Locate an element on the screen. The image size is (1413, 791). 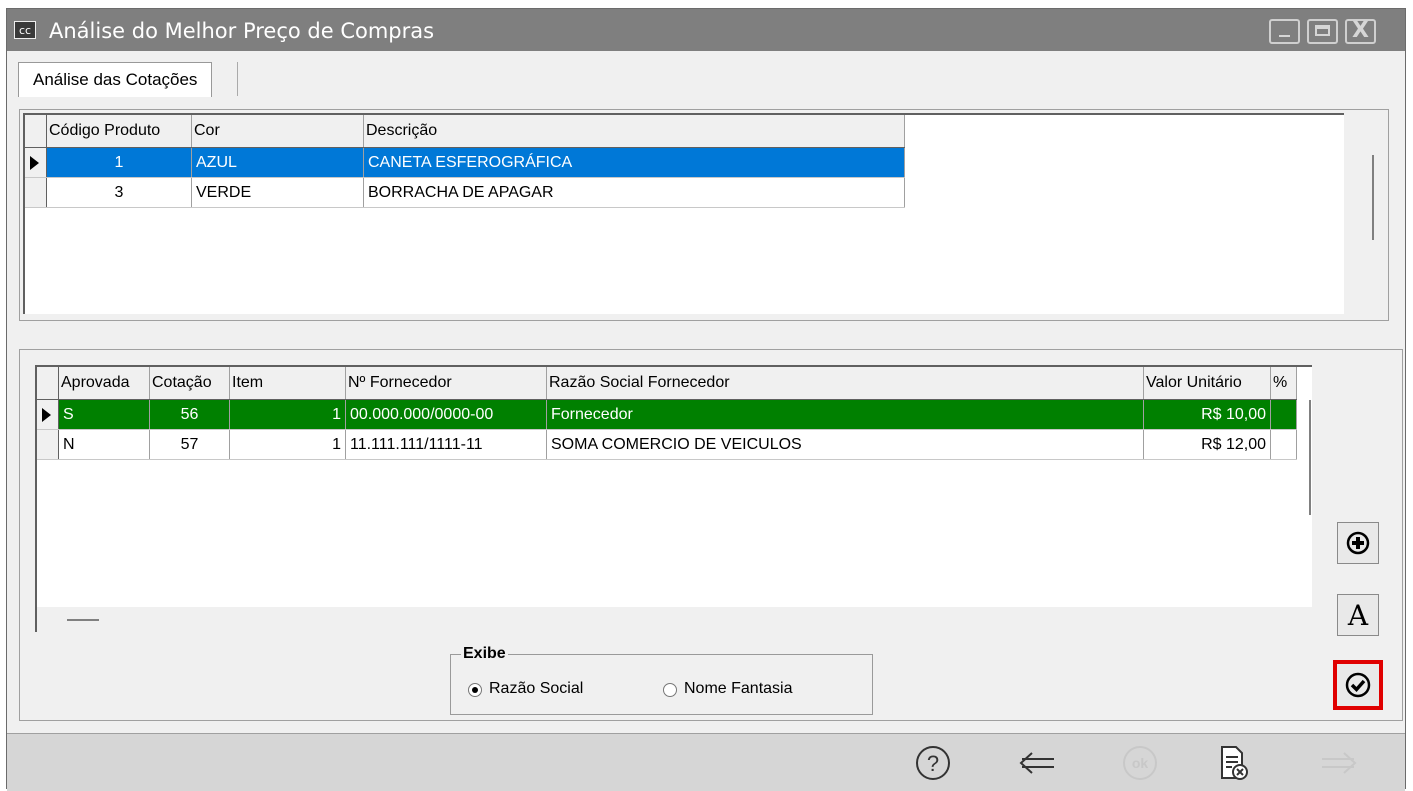
cell-descricao: BORRACHA DE APAGAR is located at coordinates (634, 192).